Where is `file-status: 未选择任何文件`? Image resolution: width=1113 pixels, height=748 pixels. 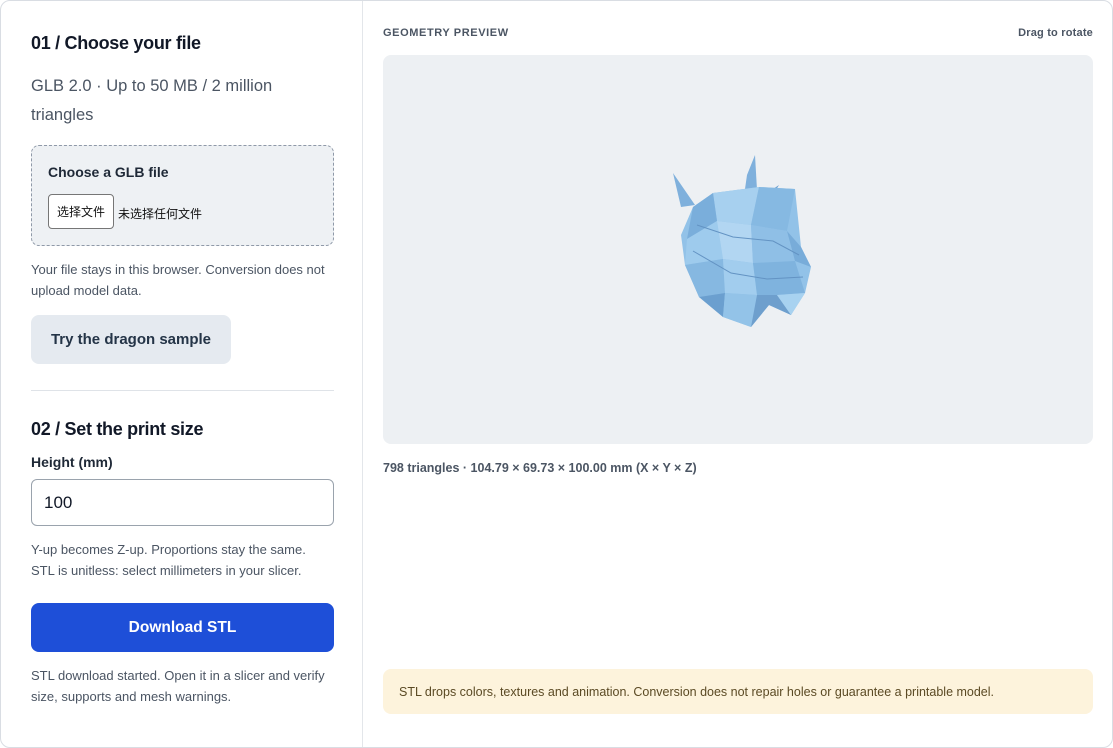 file-status: 未选择任何文件 is located at coordinates (160, 214).